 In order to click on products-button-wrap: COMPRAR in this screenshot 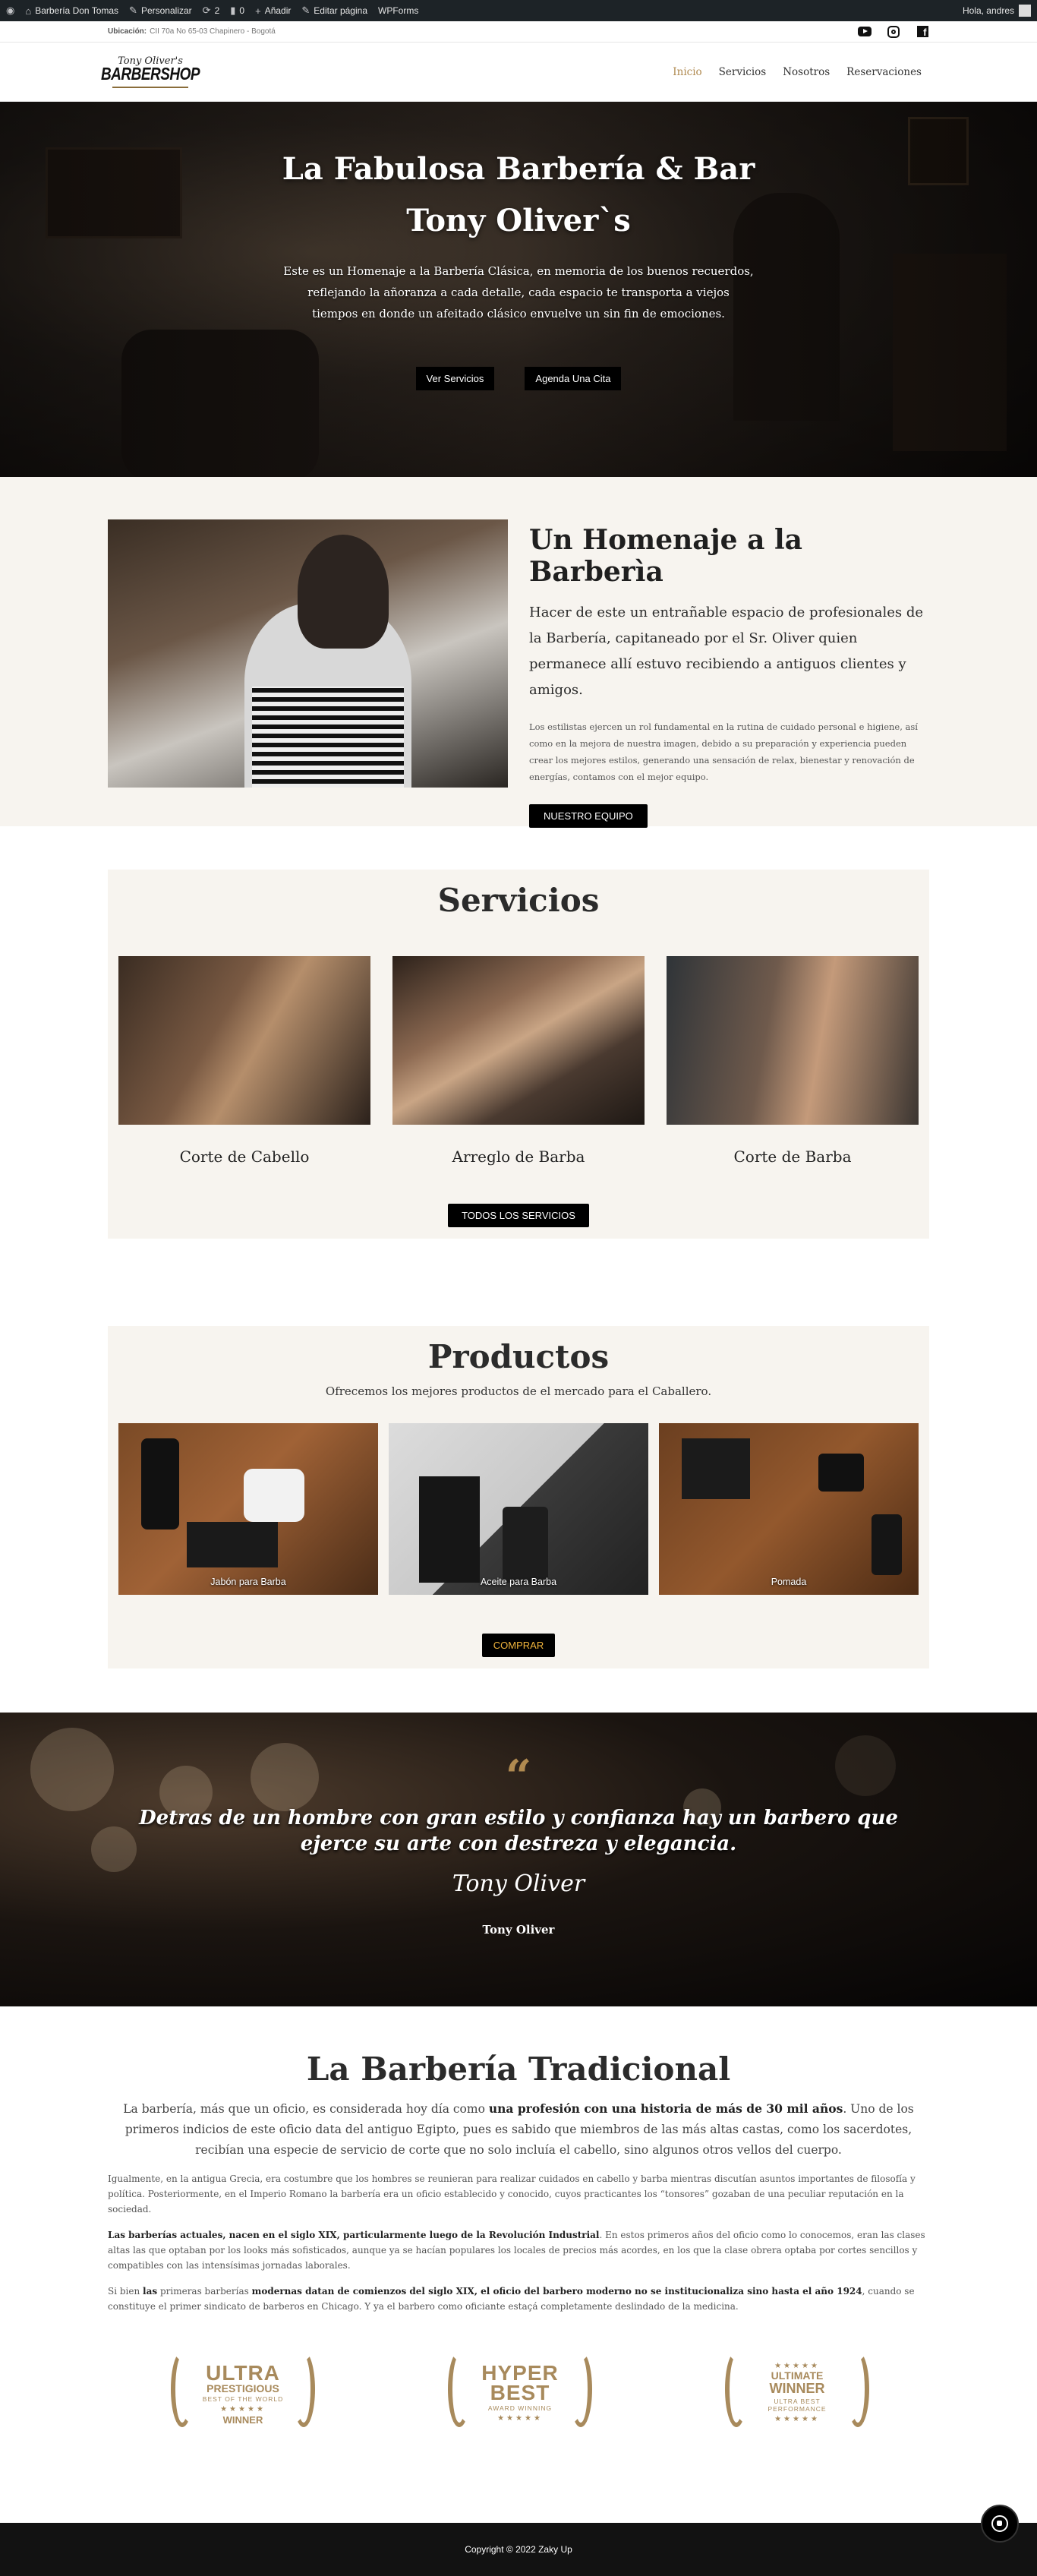, I will do `click(518, 1645)`.